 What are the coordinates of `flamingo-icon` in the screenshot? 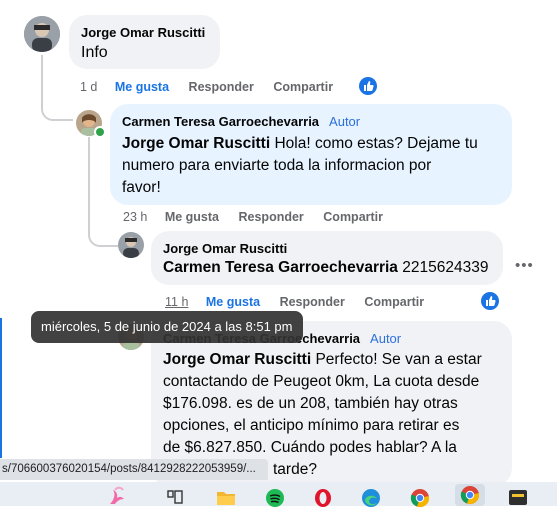 It's located at (117, 494).